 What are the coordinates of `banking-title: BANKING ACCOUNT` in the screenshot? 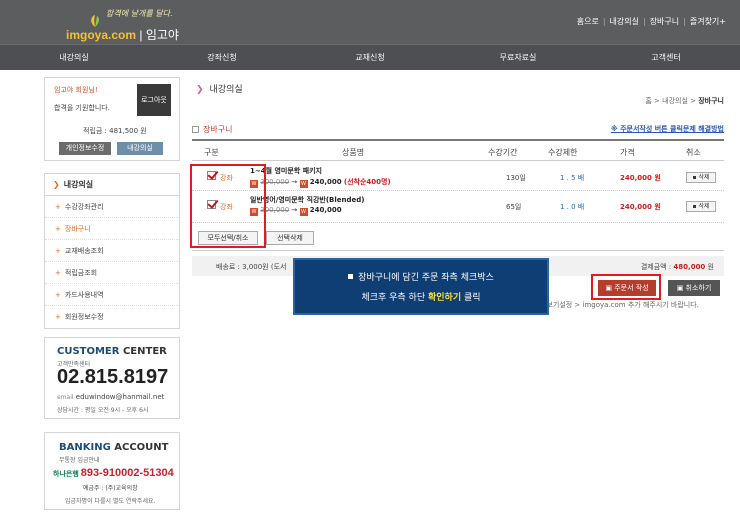 It's located at (114, 447).